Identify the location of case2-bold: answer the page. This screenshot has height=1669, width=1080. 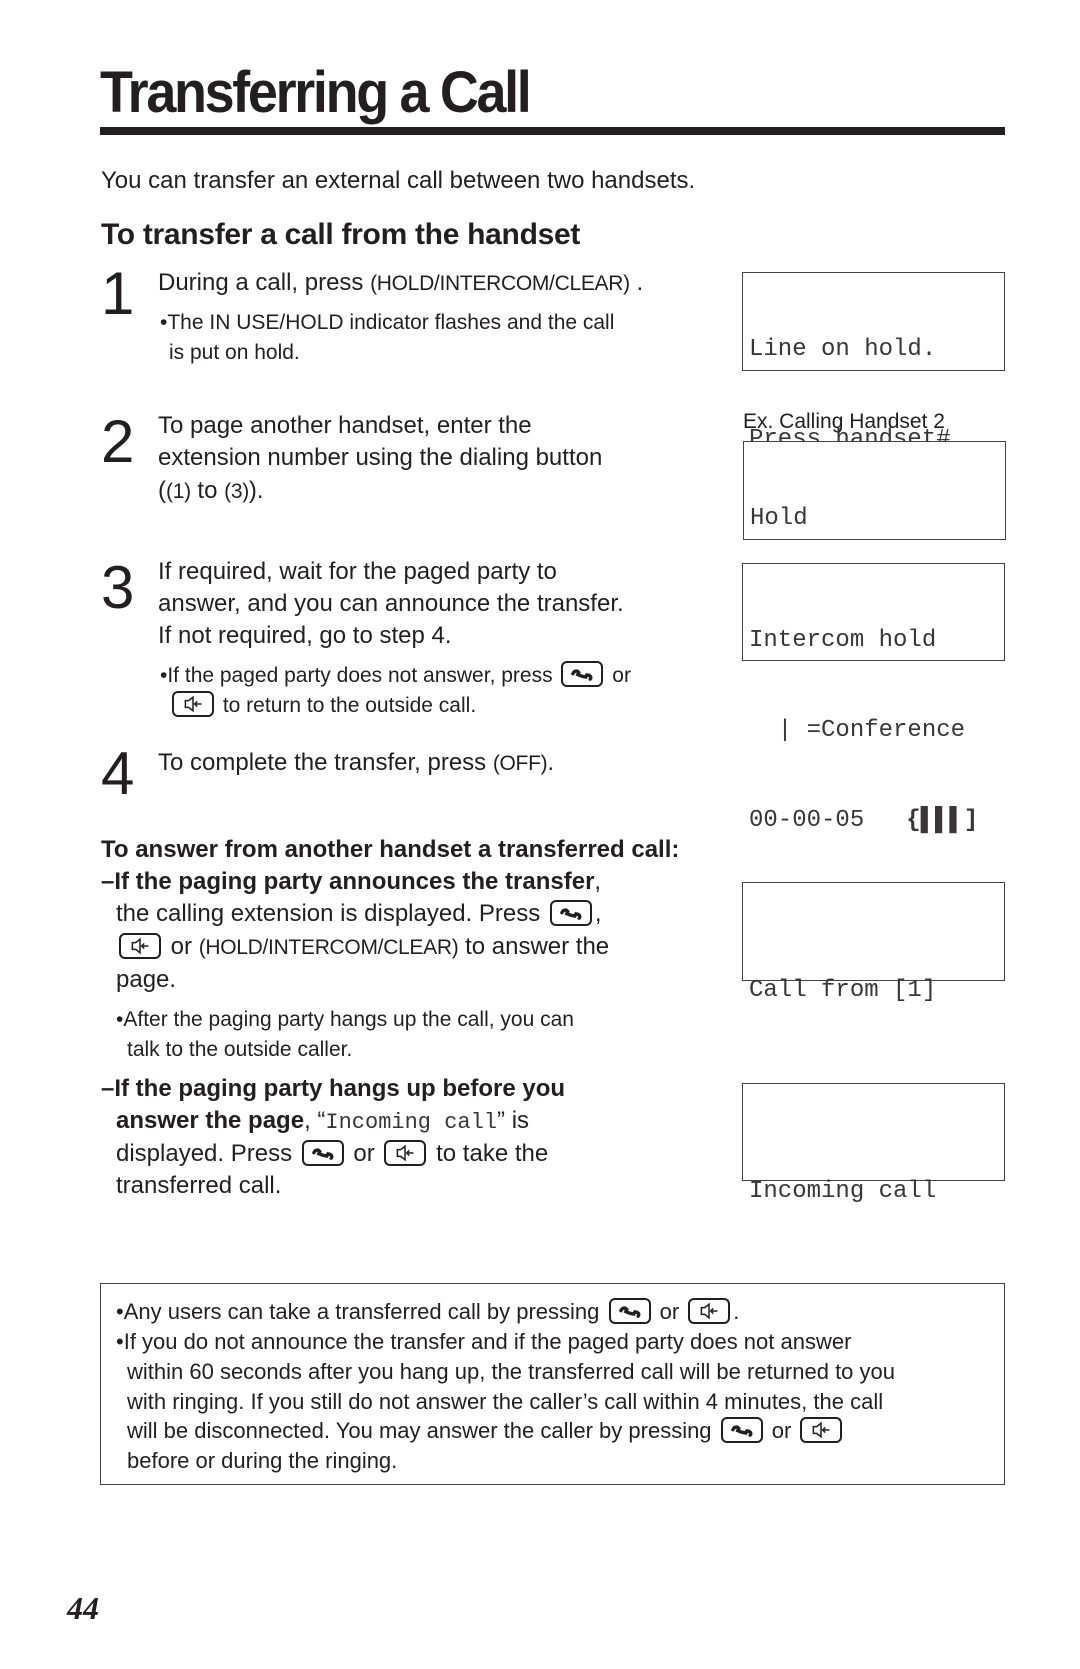
(210, 1120).